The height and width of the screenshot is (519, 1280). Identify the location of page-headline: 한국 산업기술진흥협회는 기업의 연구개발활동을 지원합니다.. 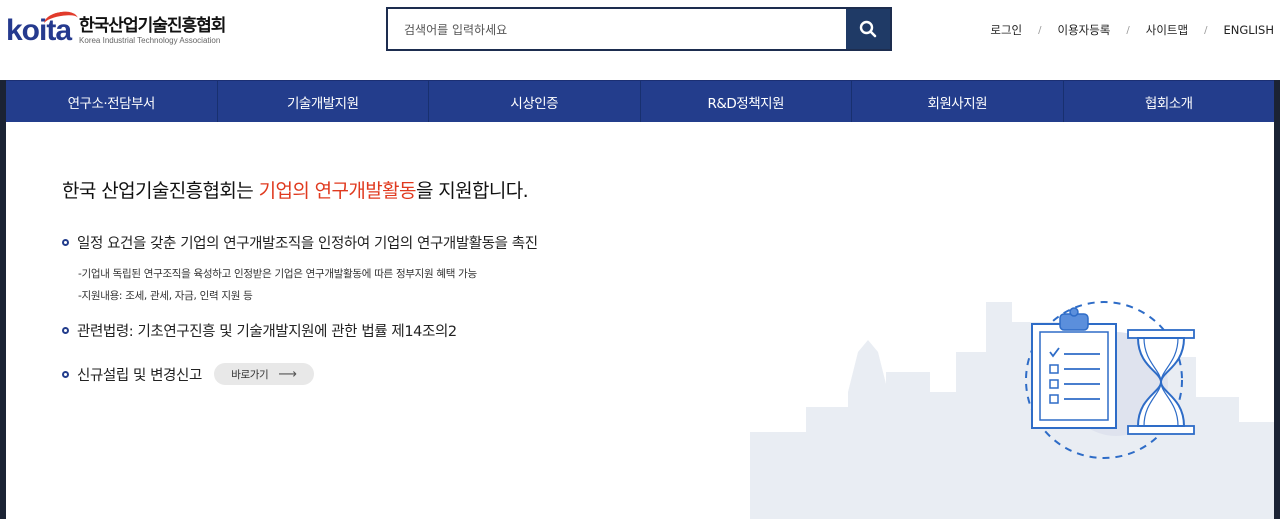
(295, 189).